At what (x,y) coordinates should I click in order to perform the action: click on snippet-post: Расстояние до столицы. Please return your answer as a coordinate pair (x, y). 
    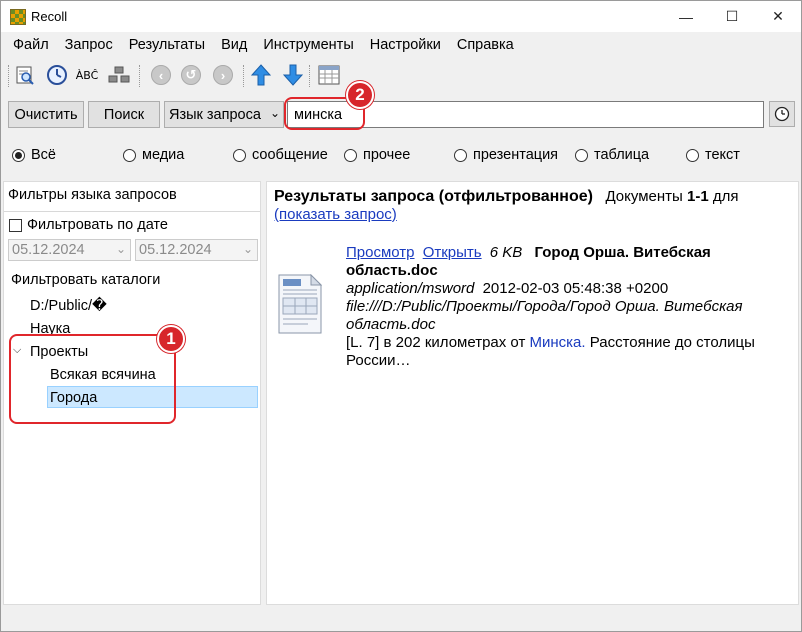
    Looking at the image, I should click on (670, 342).